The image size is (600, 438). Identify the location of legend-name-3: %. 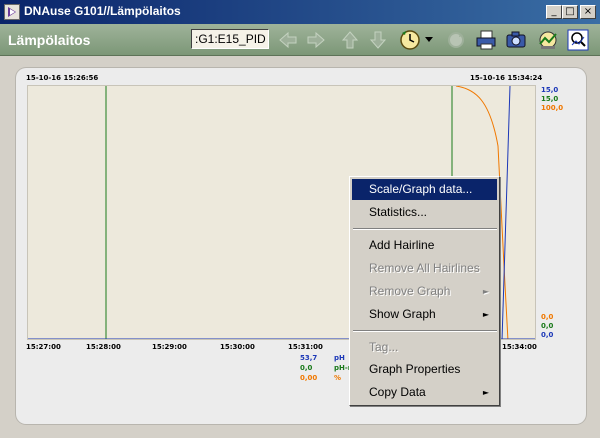
(337, 378).